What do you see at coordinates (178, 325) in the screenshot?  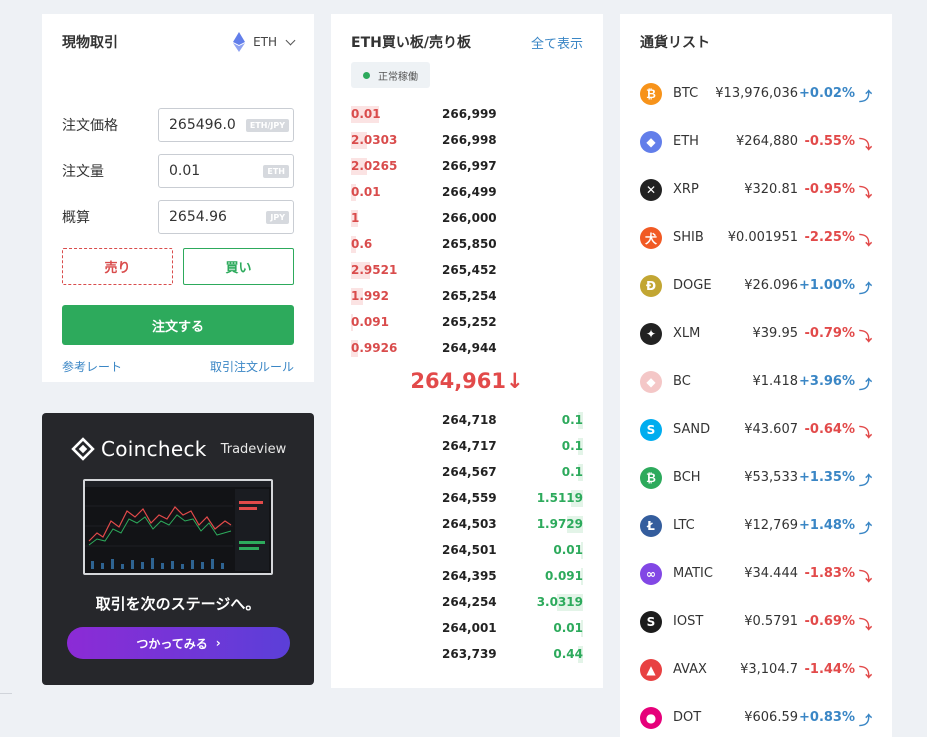 I see `place-order-button: 注文する` at bounding box center [178, 325].